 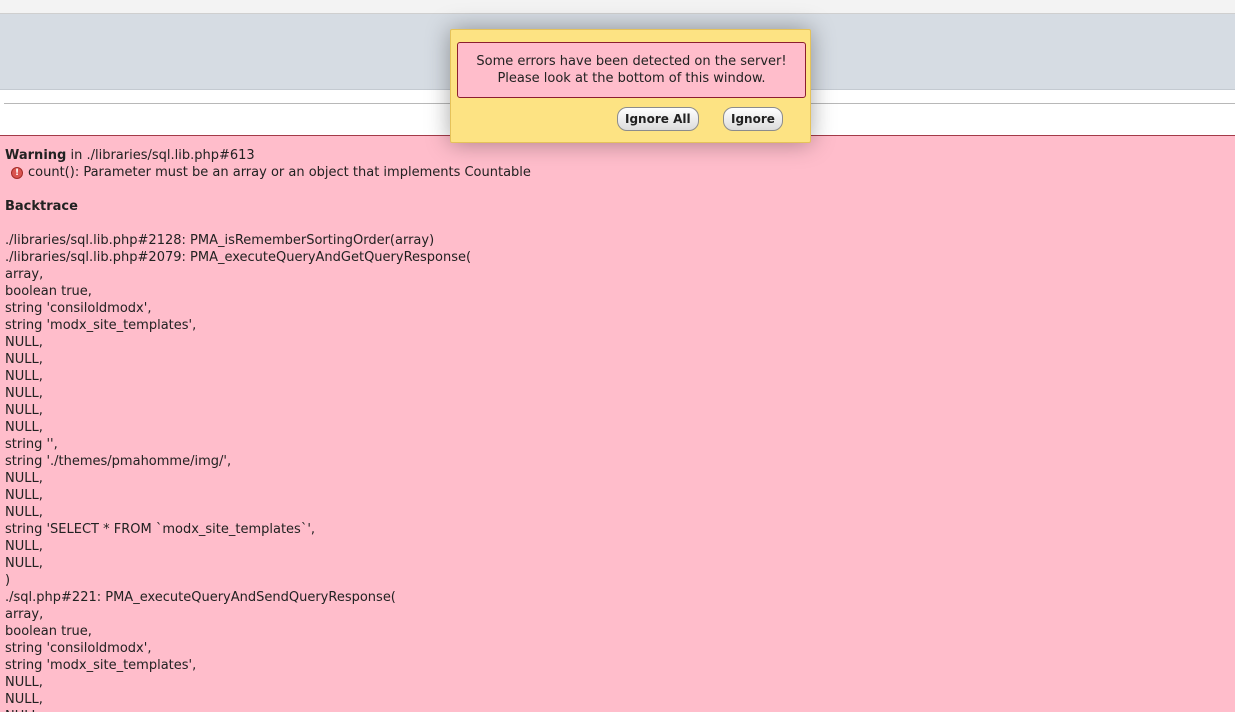 What do you see at coordinates (617, 7) in the screenshot?
I see `top-bar` at bounding box center [617, 7].